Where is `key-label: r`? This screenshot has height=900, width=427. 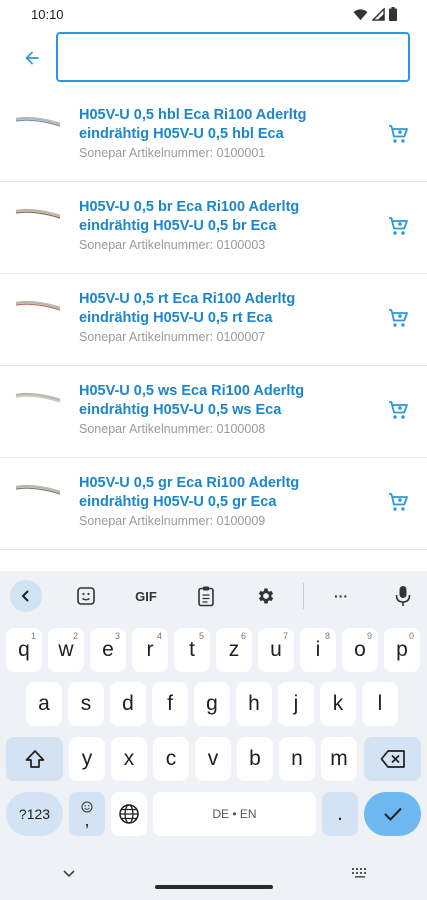 key-label: r is located at coordinates (150, 649).